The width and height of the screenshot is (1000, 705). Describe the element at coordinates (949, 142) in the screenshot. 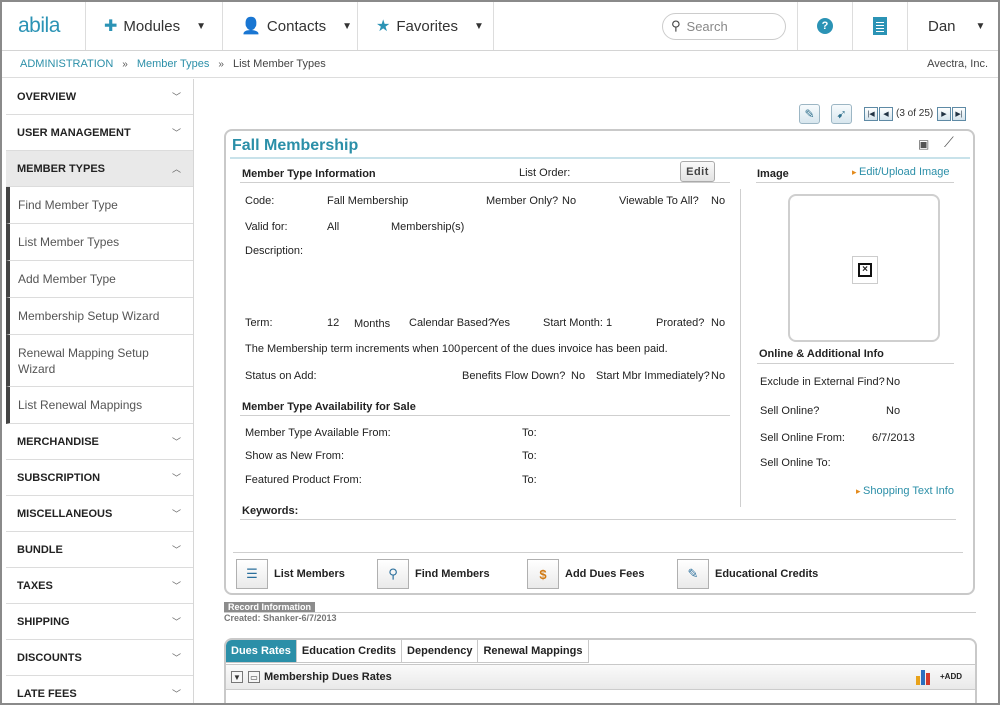

I see `magic-wand-icon: ⟋` at that location.